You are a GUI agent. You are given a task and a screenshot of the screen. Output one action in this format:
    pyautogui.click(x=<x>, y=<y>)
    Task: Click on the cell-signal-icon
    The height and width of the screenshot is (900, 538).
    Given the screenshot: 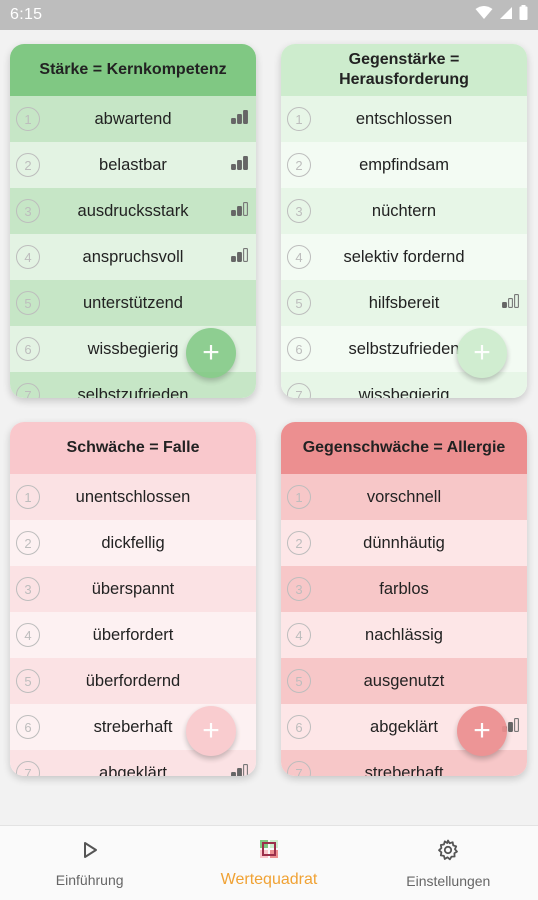 What is the action you would take?
    pyautogui.click(x=506, y=15)
    